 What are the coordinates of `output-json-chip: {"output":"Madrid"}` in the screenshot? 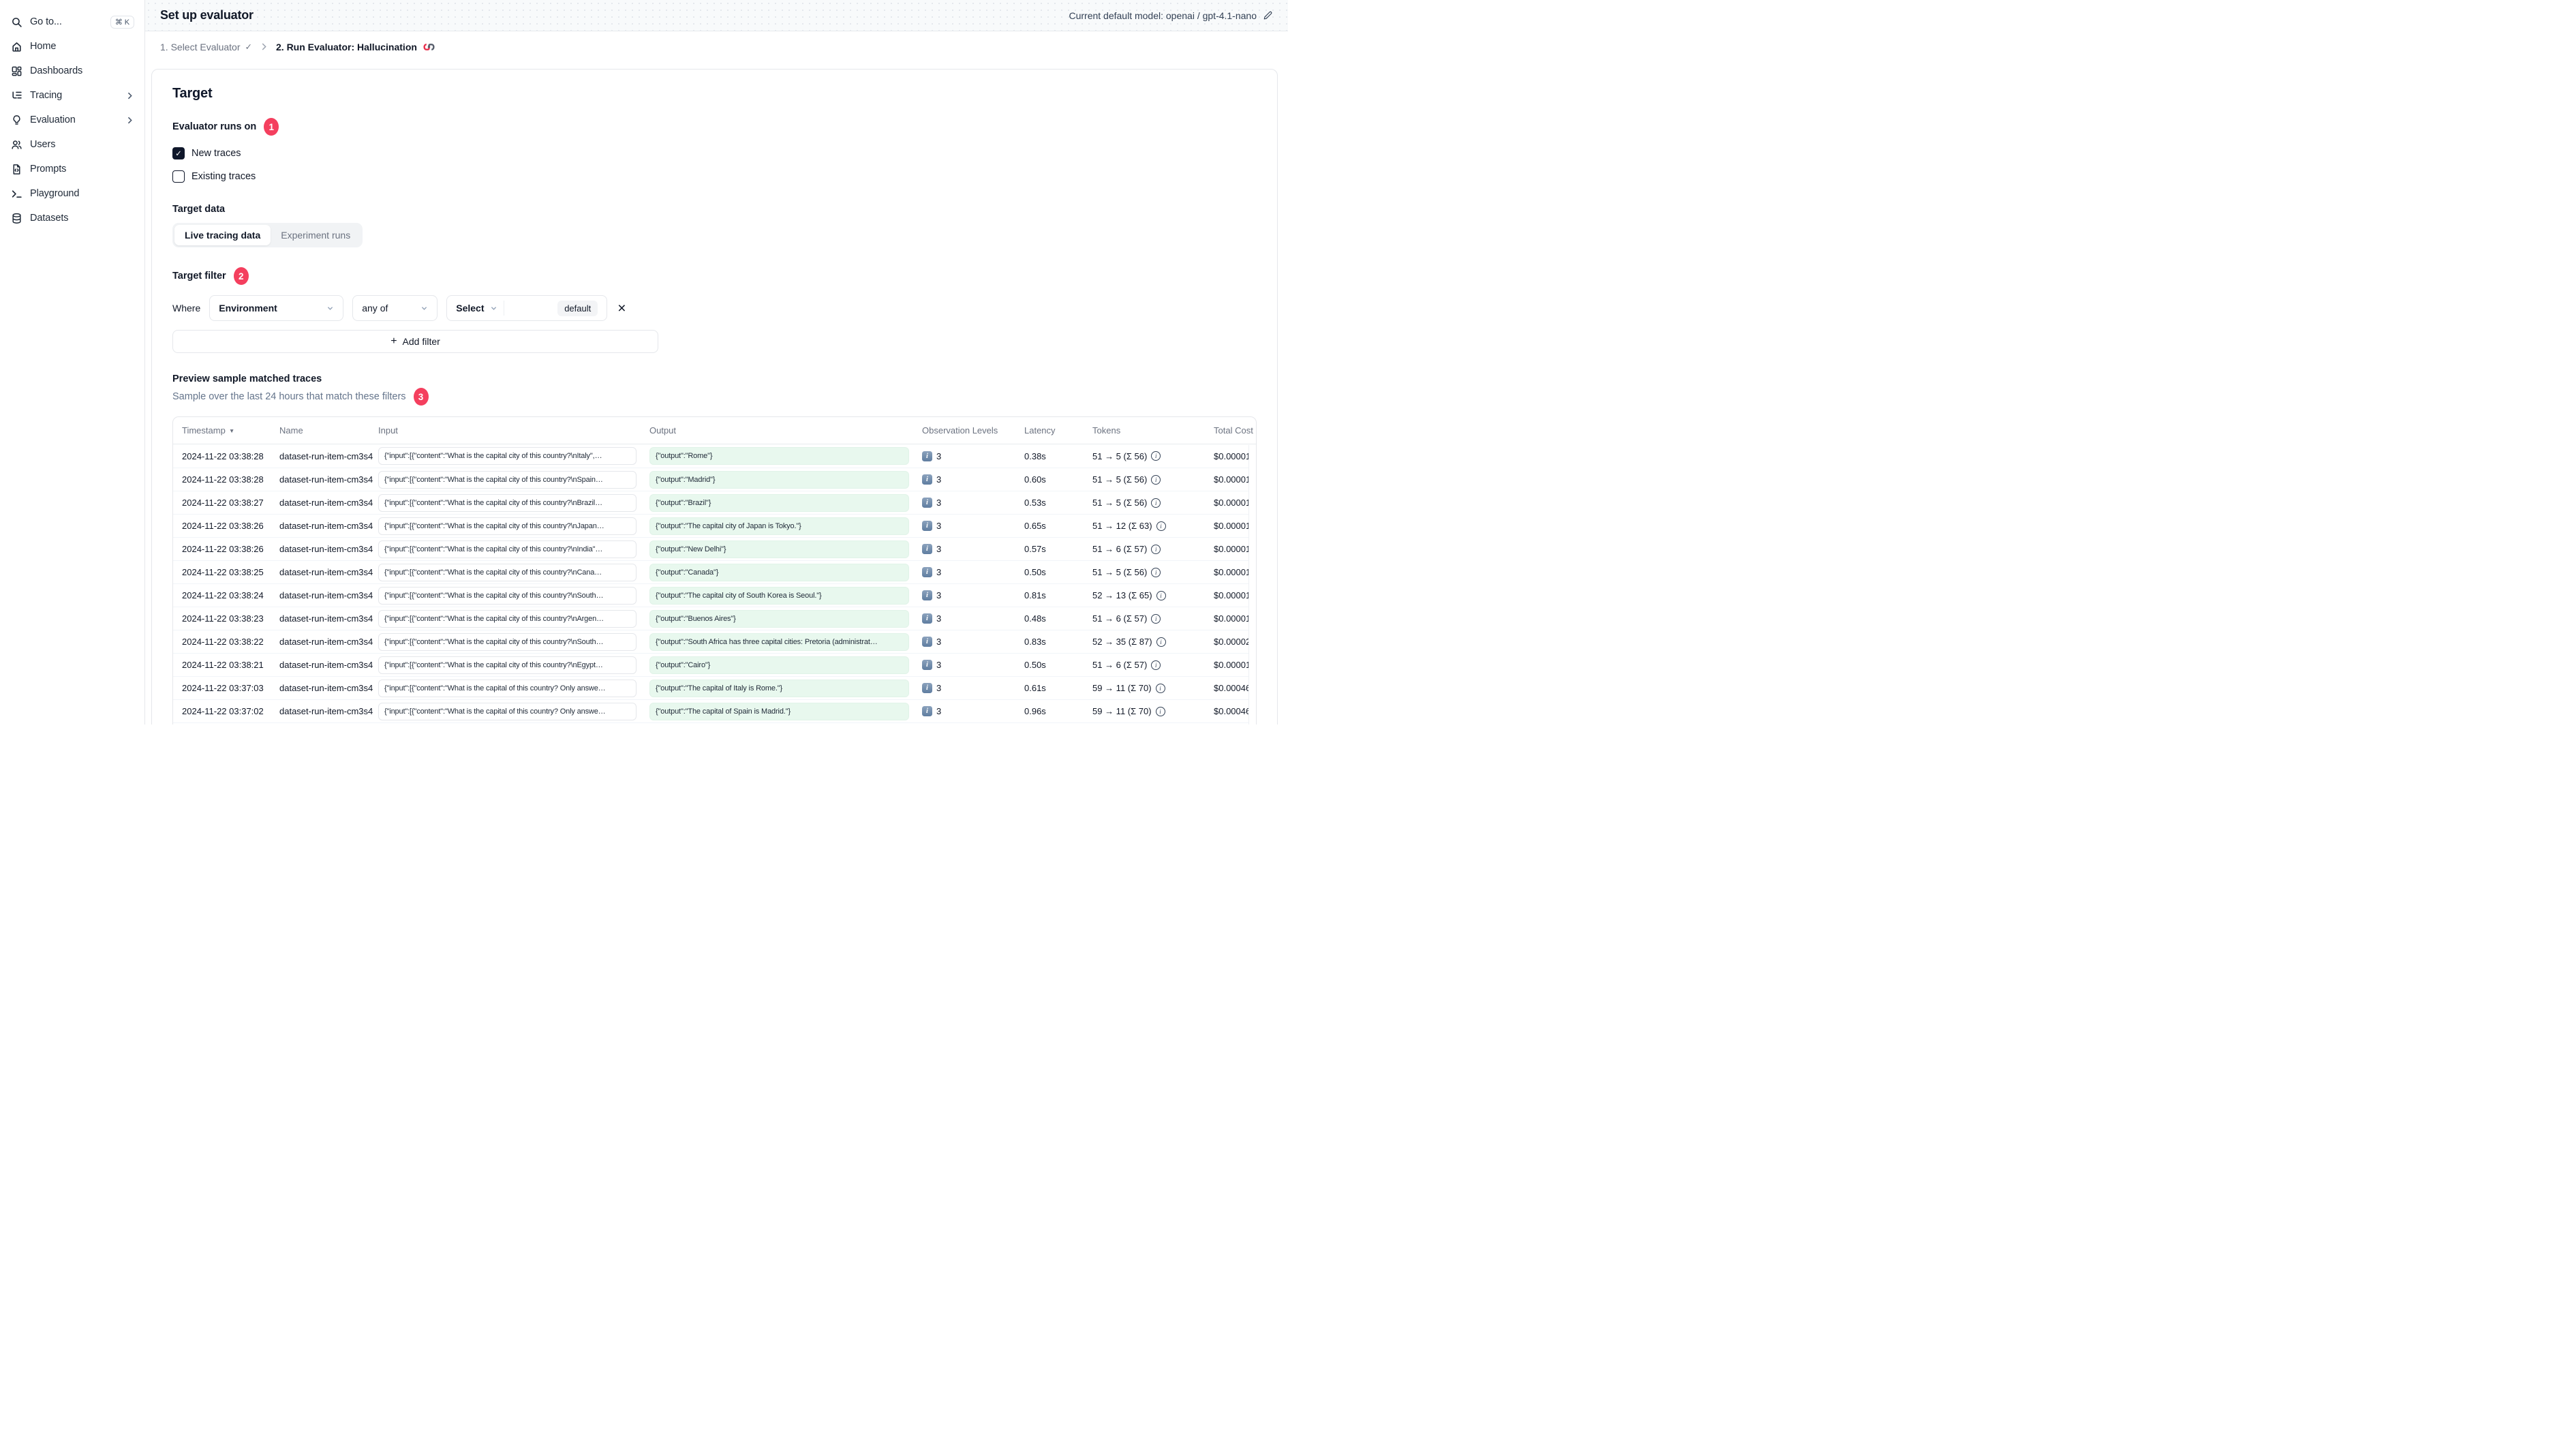 It's located at (779, 480).